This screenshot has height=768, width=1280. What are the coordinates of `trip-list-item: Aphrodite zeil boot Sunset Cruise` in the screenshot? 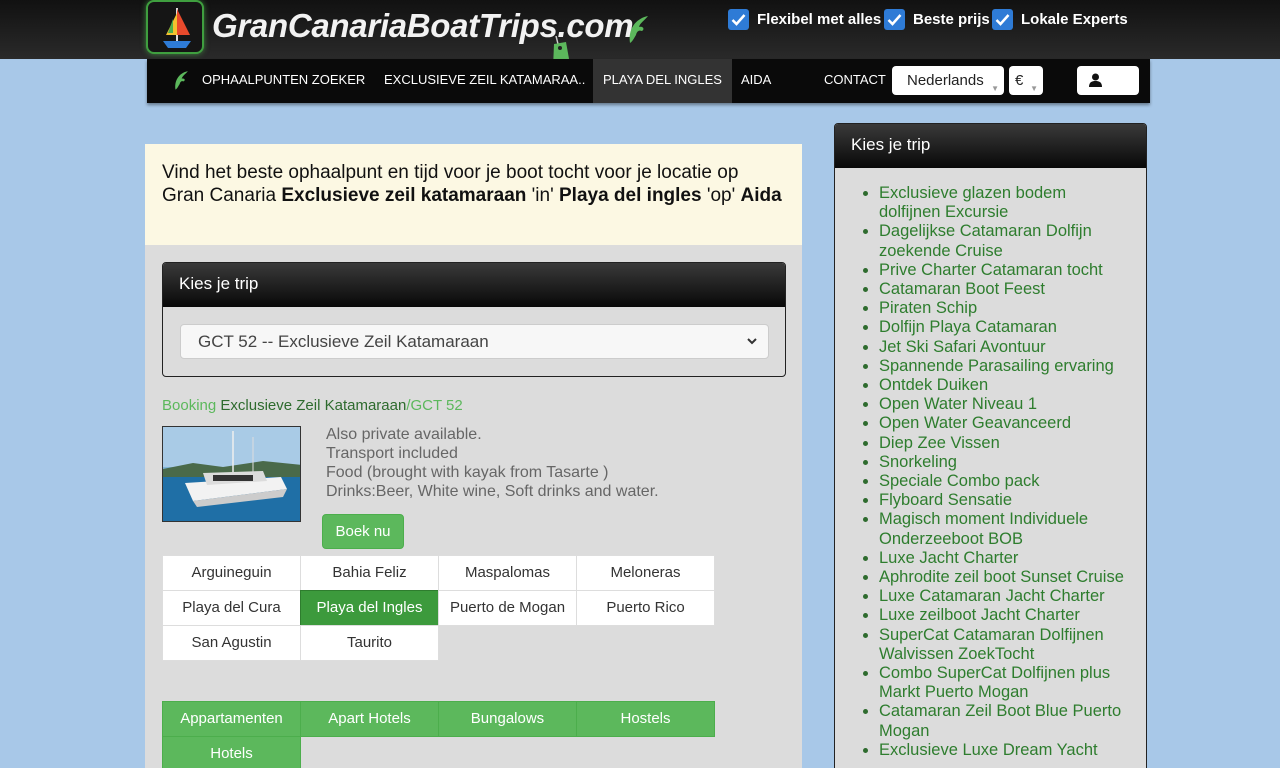 It's located at (1005, 577).